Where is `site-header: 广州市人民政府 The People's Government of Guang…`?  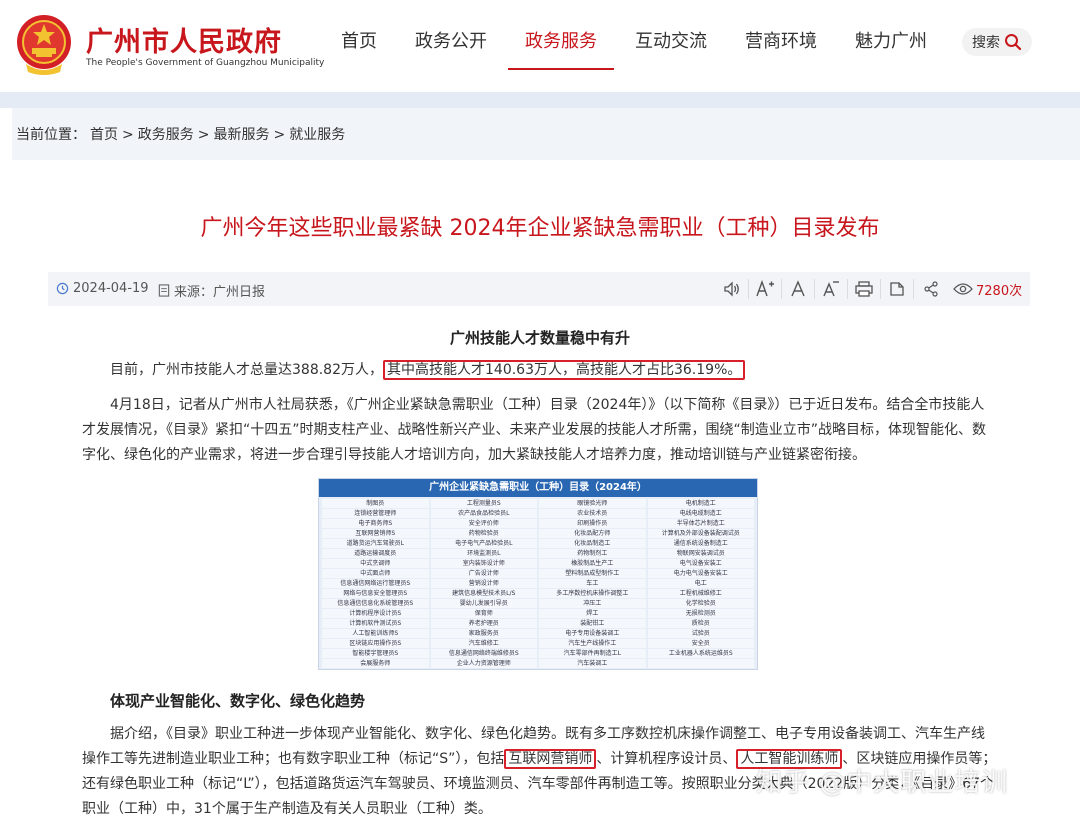 site-header: 广州市人民政府 The People's Government of Guang… is located at coordinates (540, 46).